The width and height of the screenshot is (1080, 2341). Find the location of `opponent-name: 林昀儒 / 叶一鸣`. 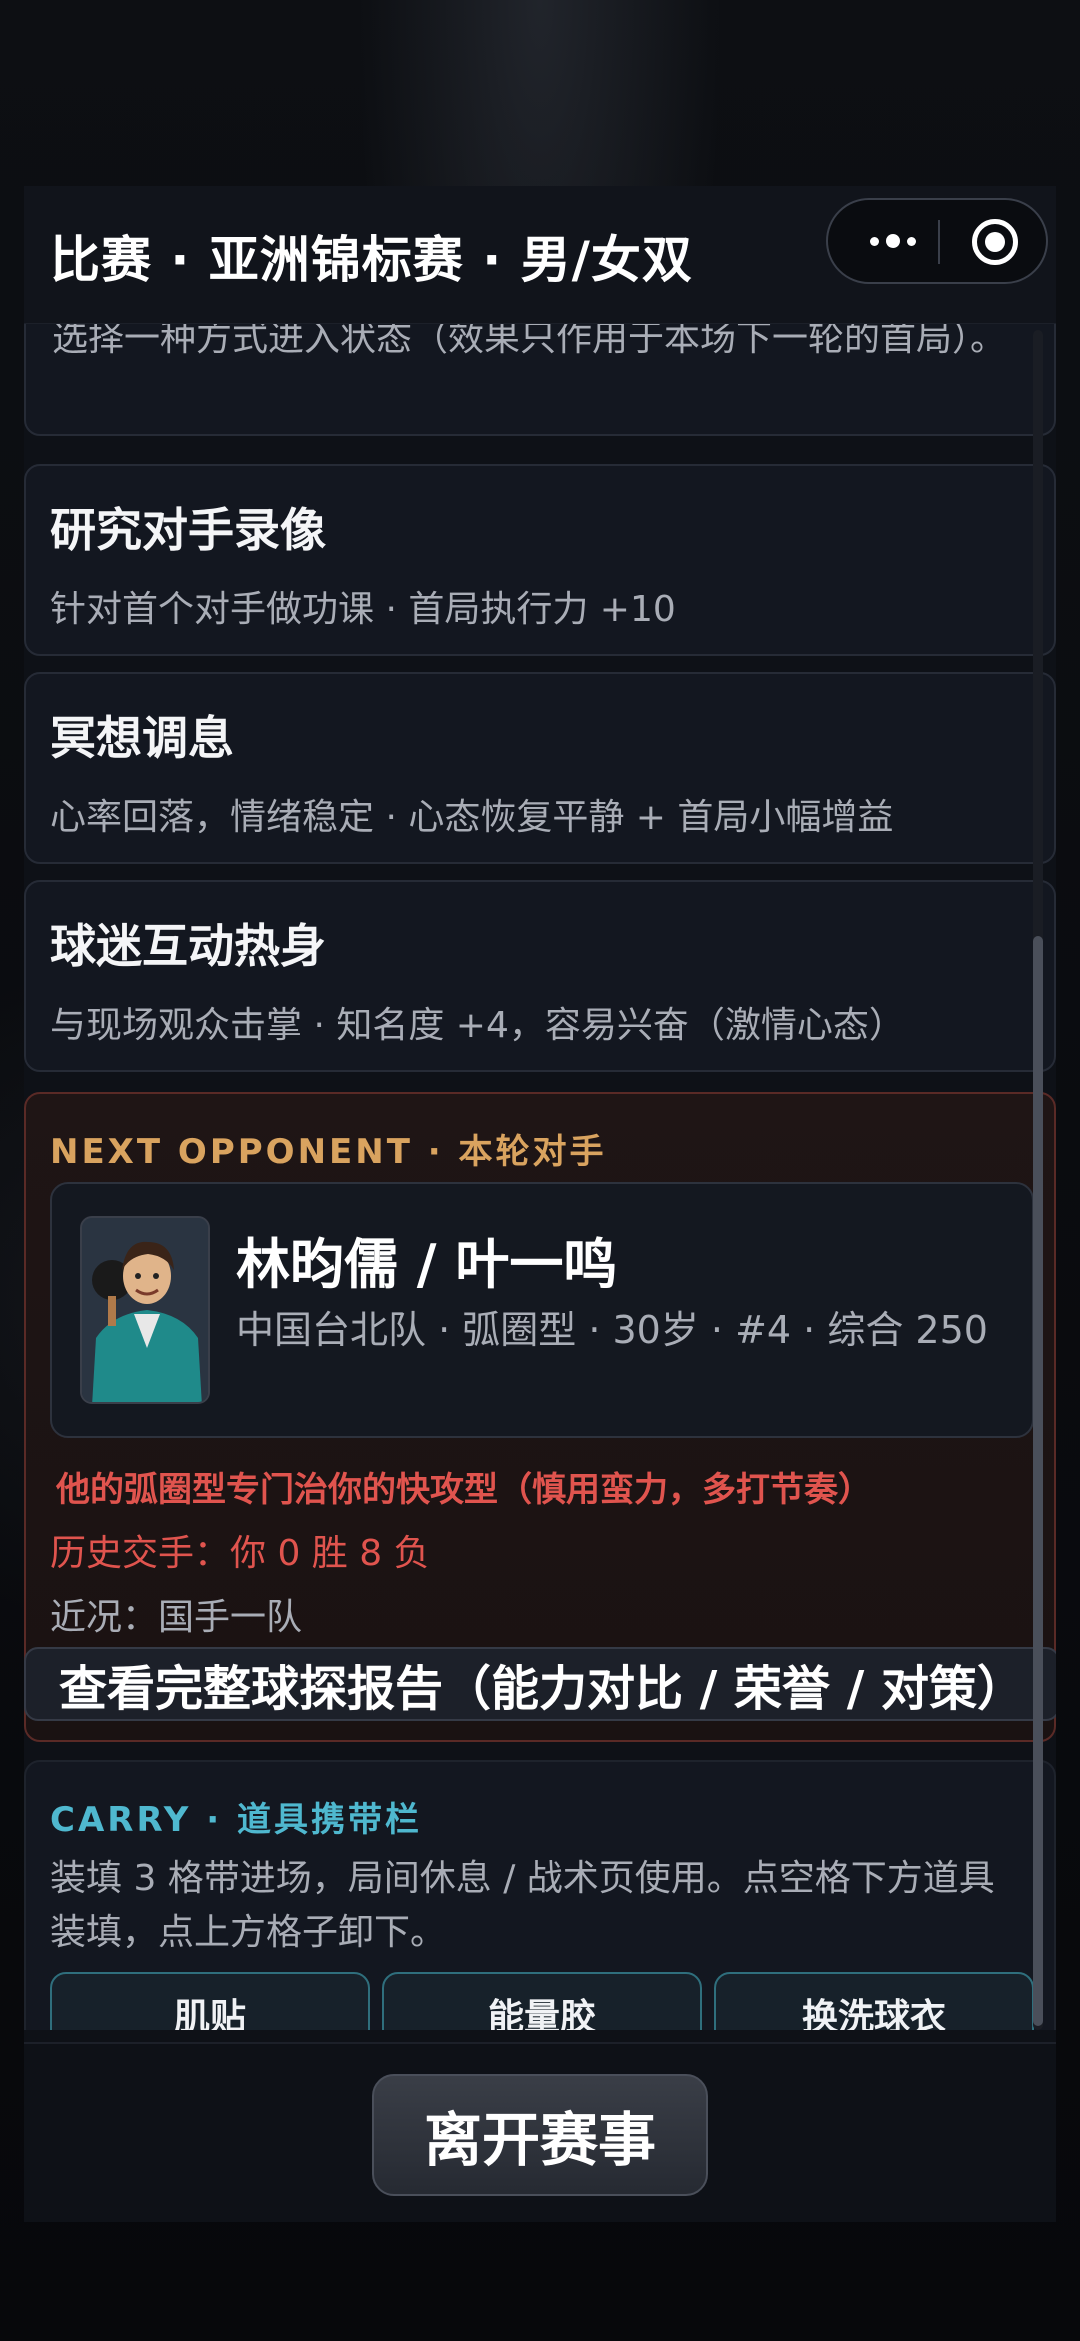

opponent-name: 林昀儒 / 叶一鸣 is located at coordinates (427, 1264).